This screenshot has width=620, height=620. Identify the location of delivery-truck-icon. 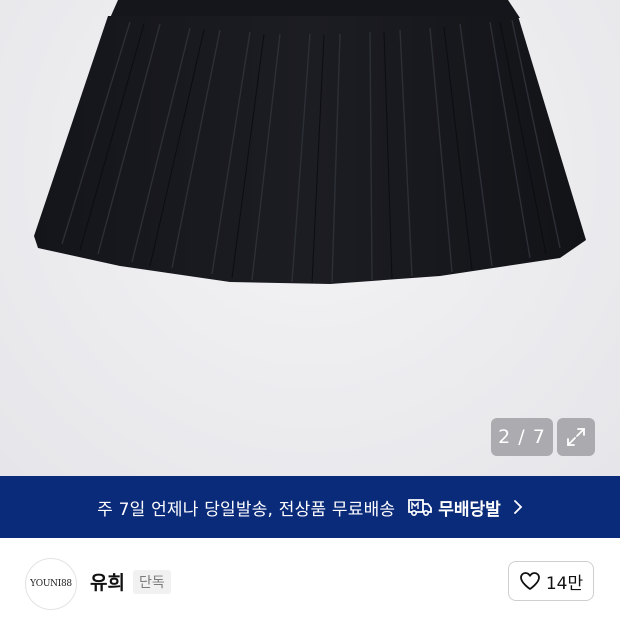
(420, 508).